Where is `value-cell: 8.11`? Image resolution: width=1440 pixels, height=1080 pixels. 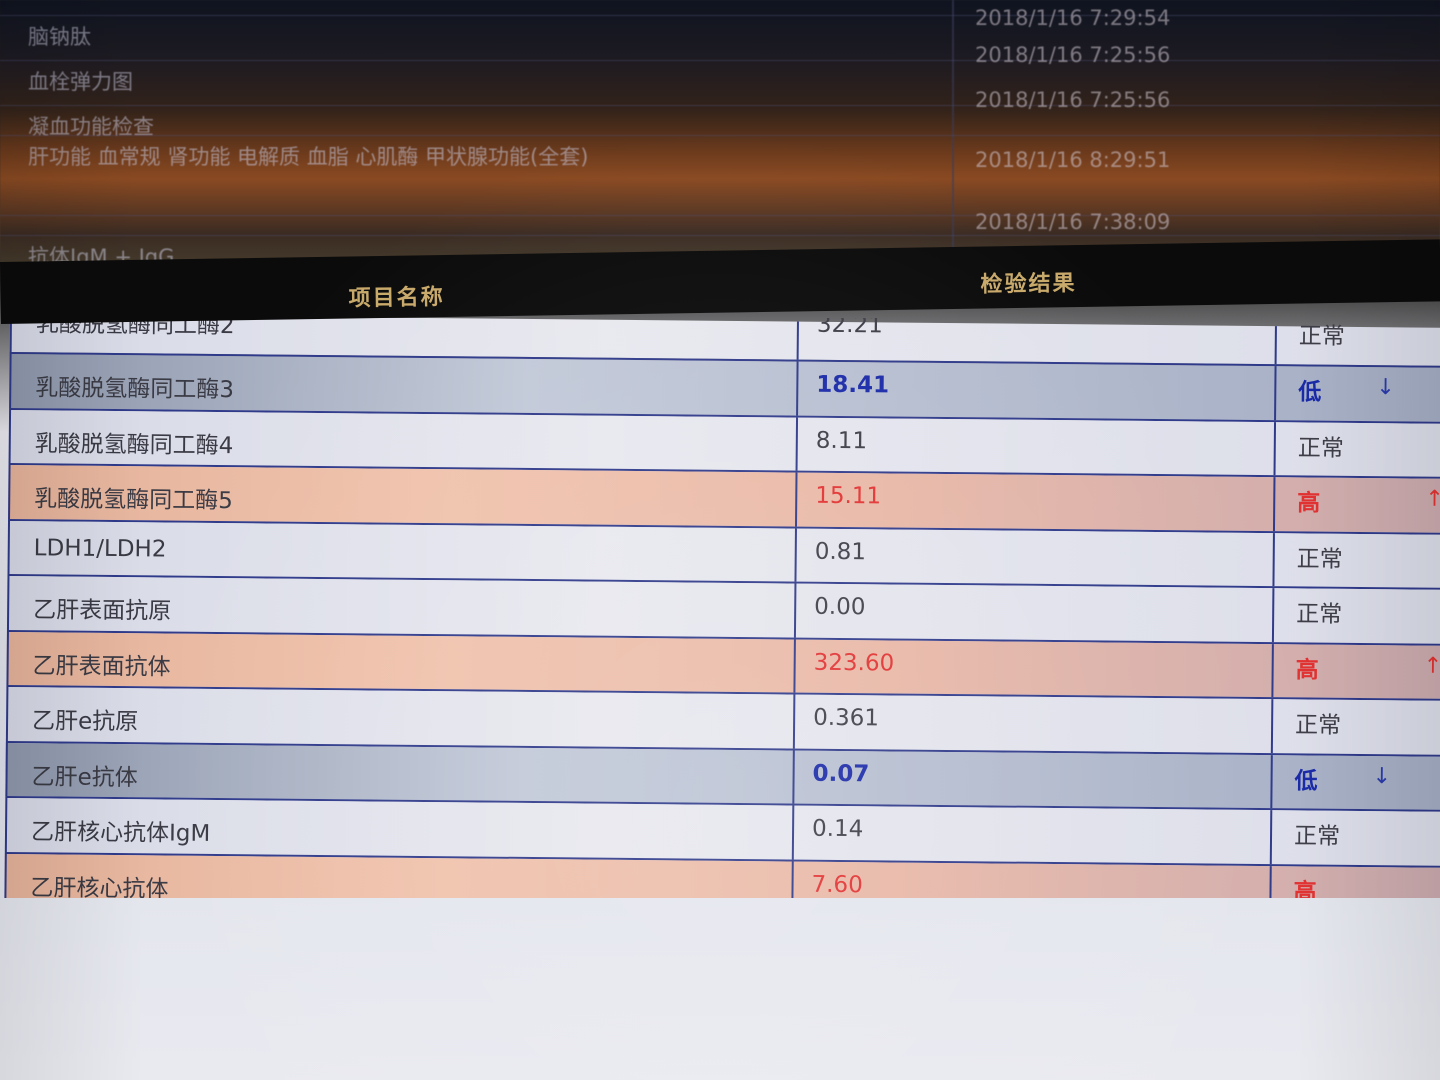 value-cell: 8.11 is located at coordinates (1036, 446).